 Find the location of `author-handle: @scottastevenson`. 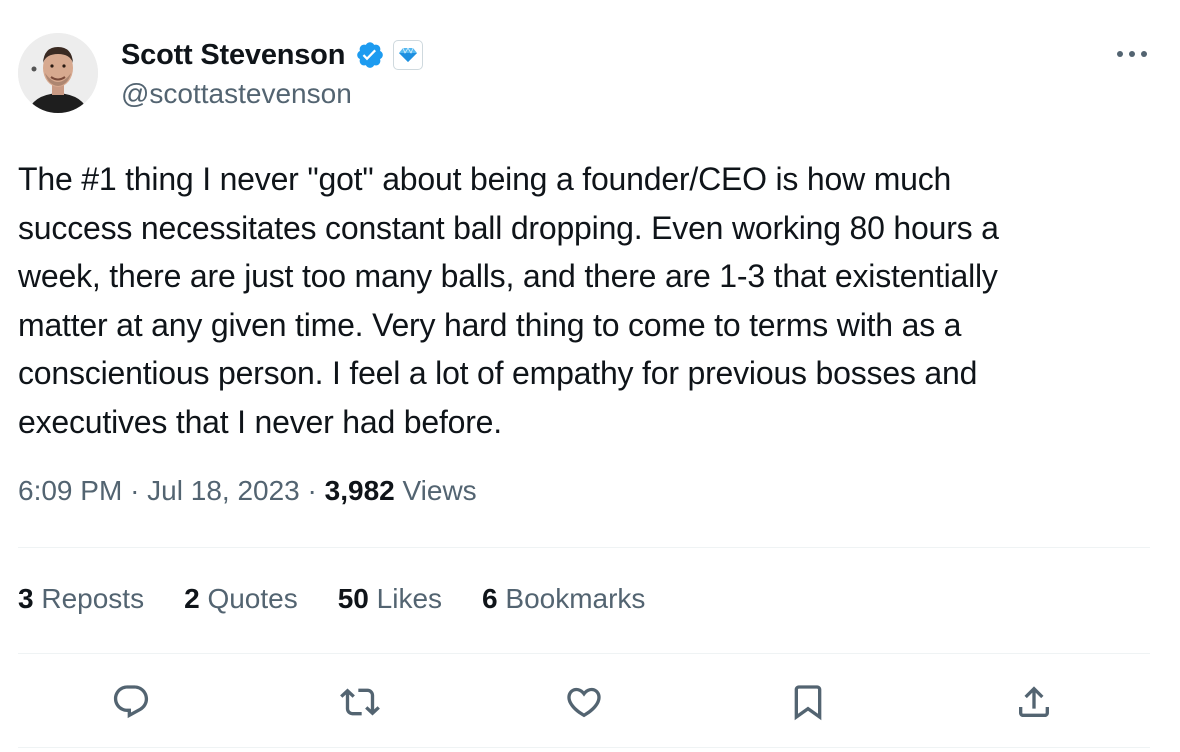

author-handle: @scottastevenson is located at coordinates (236, 94).